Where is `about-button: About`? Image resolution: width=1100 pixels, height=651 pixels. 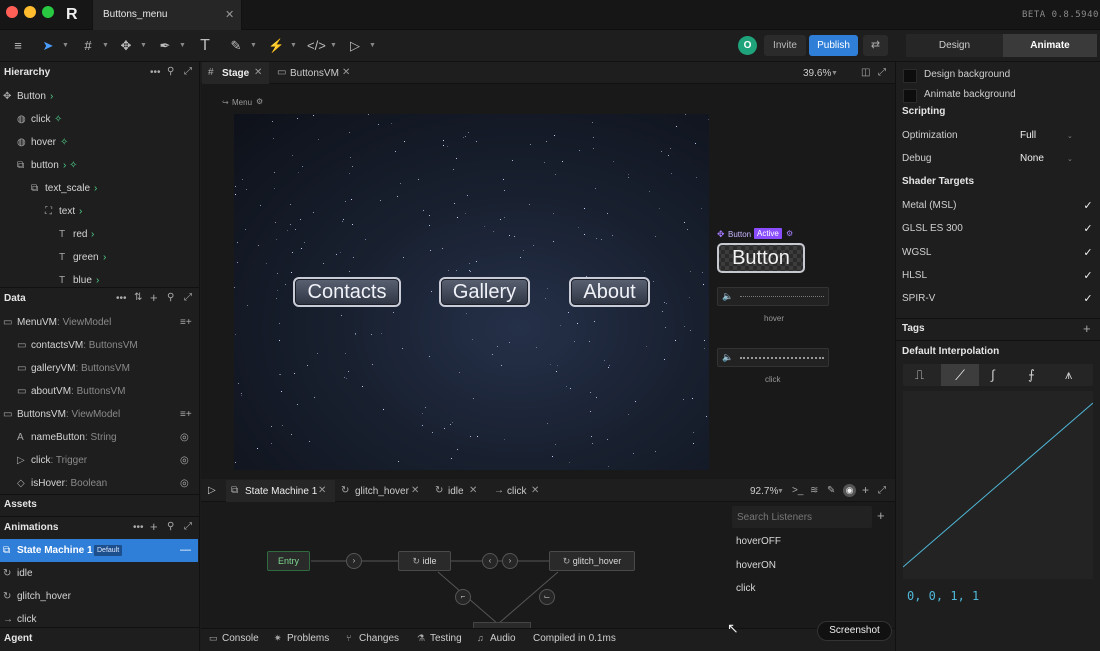 about-button: About is located at coordinates (609, 292).